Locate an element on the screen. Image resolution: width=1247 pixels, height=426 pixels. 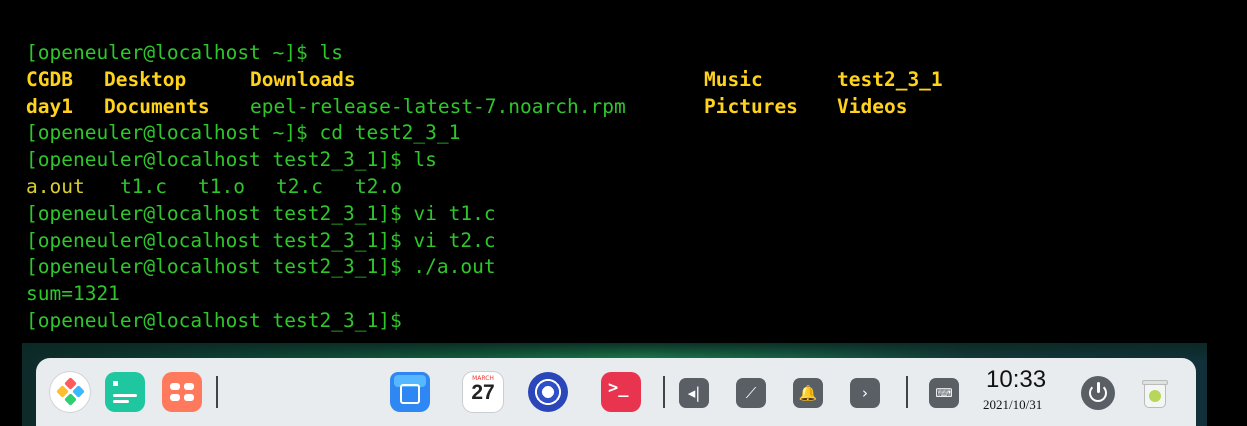
dir-entry: Music is located at coordinates (733, 79).